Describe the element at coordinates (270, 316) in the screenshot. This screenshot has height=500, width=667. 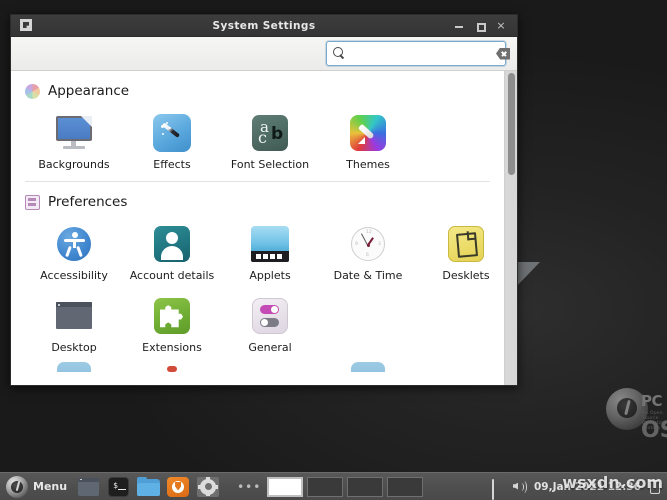
I see `general-icon` at that location.